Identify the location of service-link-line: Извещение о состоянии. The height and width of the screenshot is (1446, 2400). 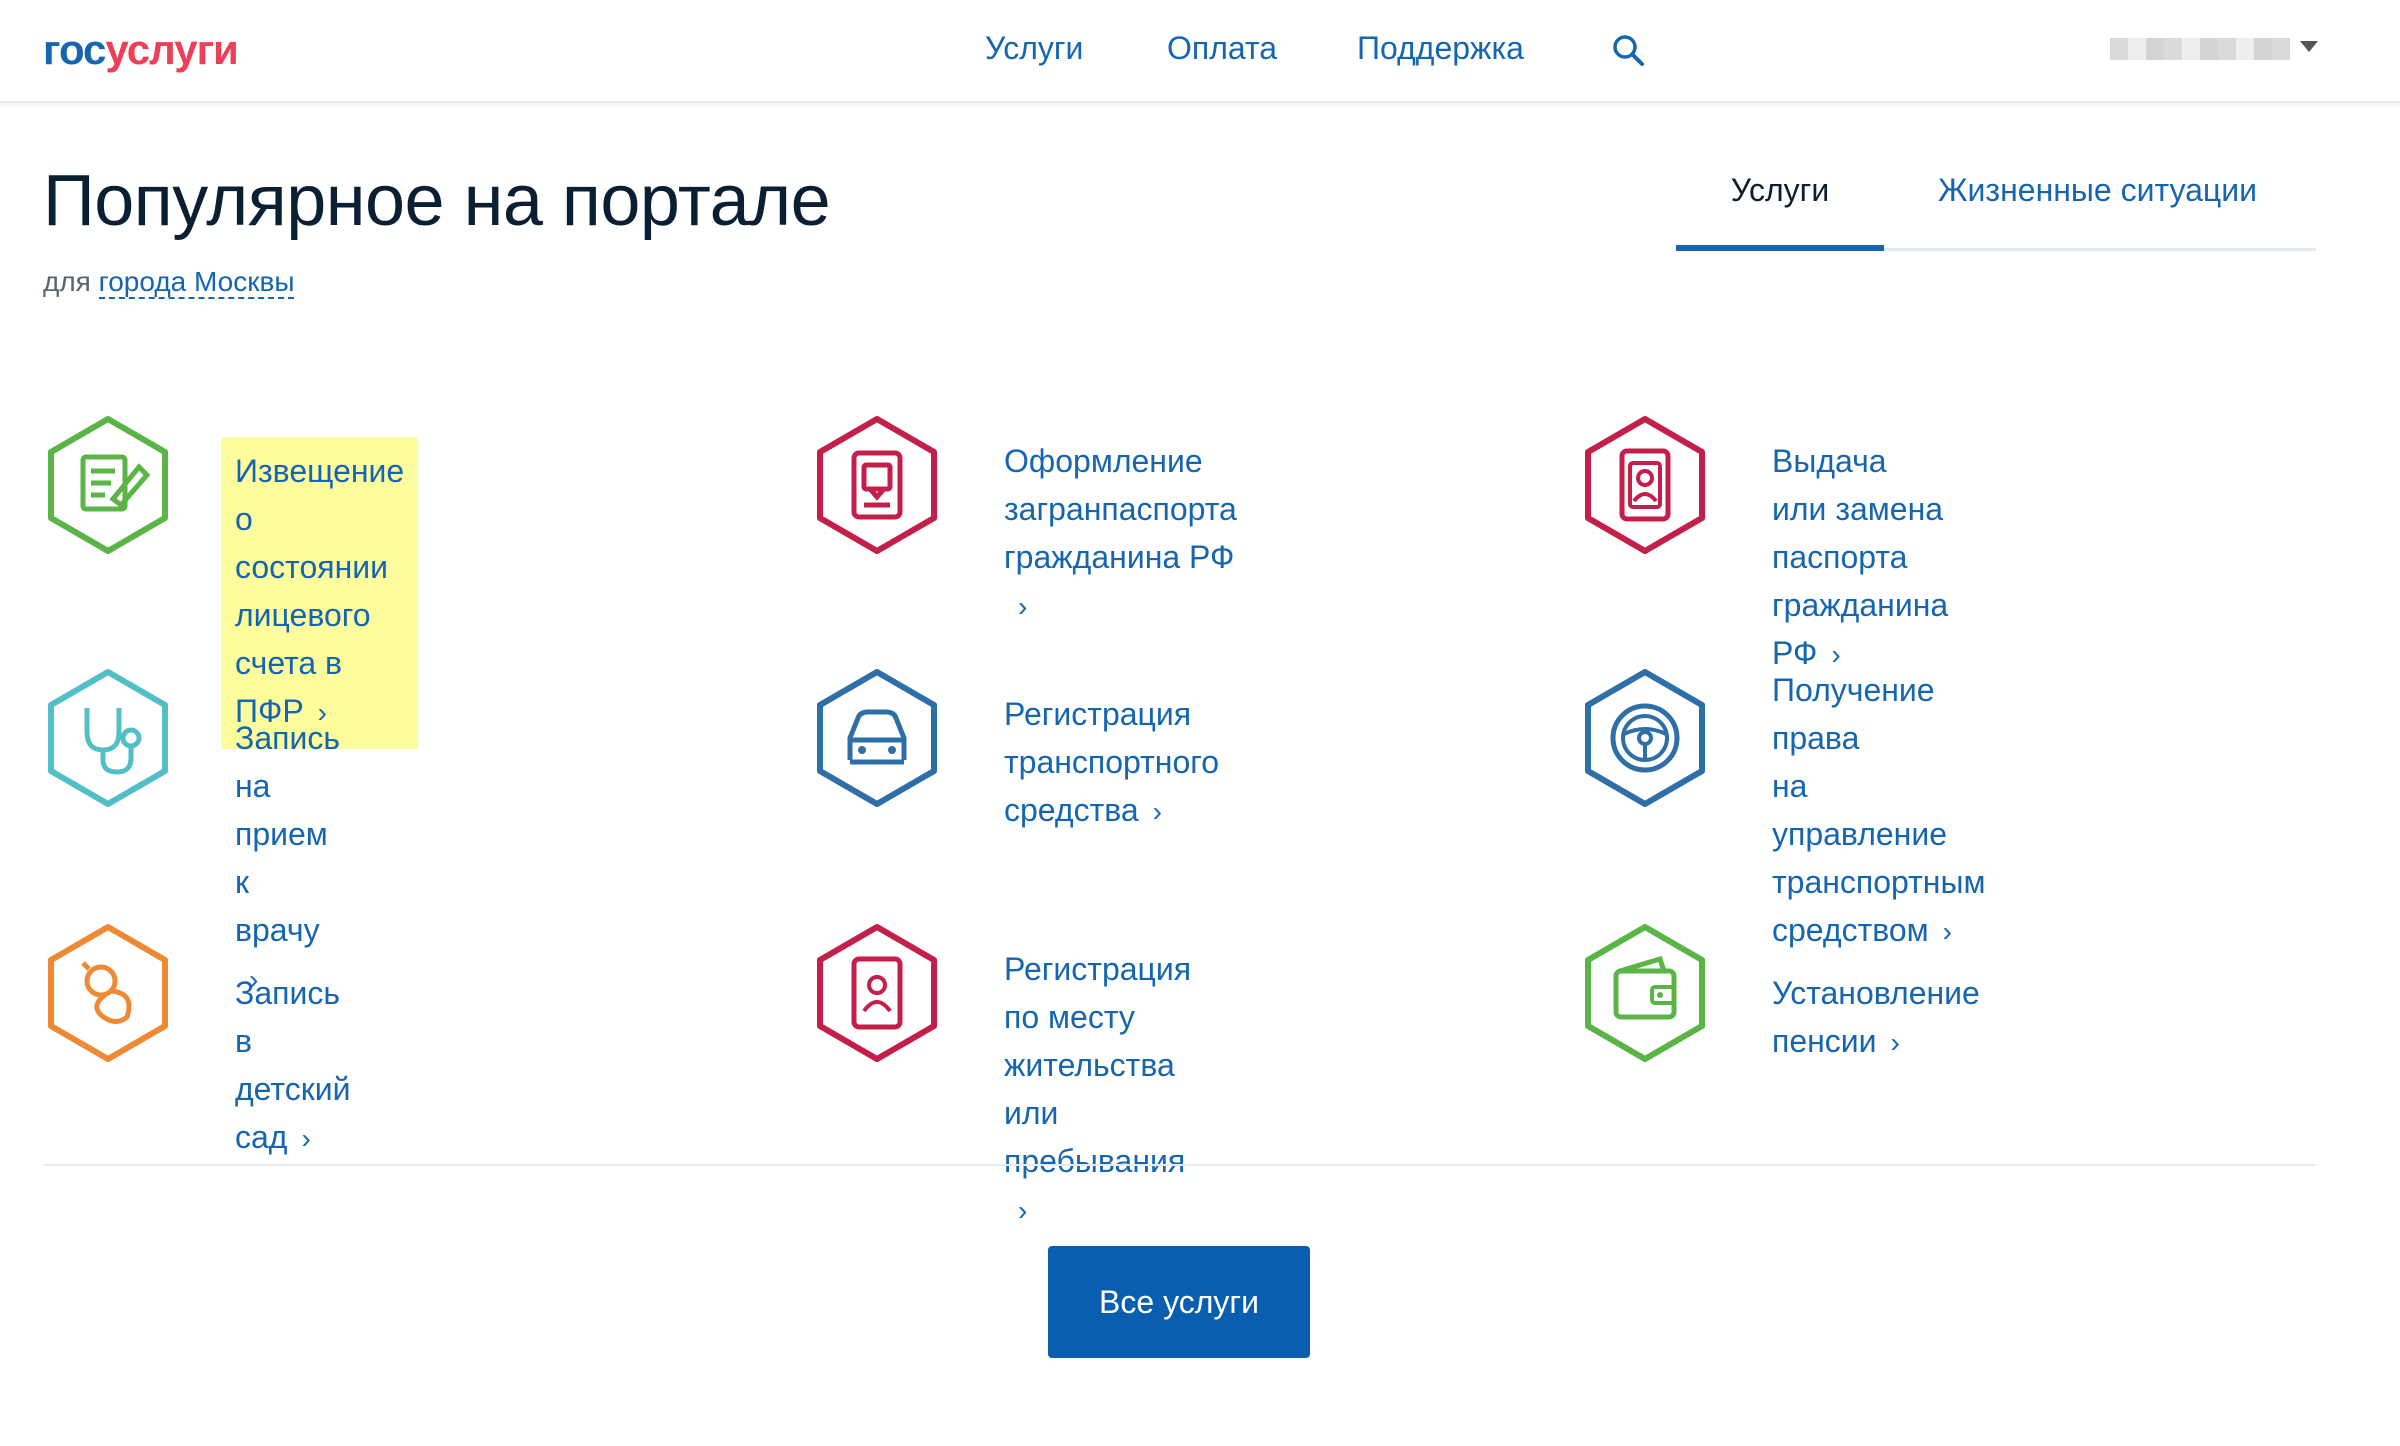
(320, 519).